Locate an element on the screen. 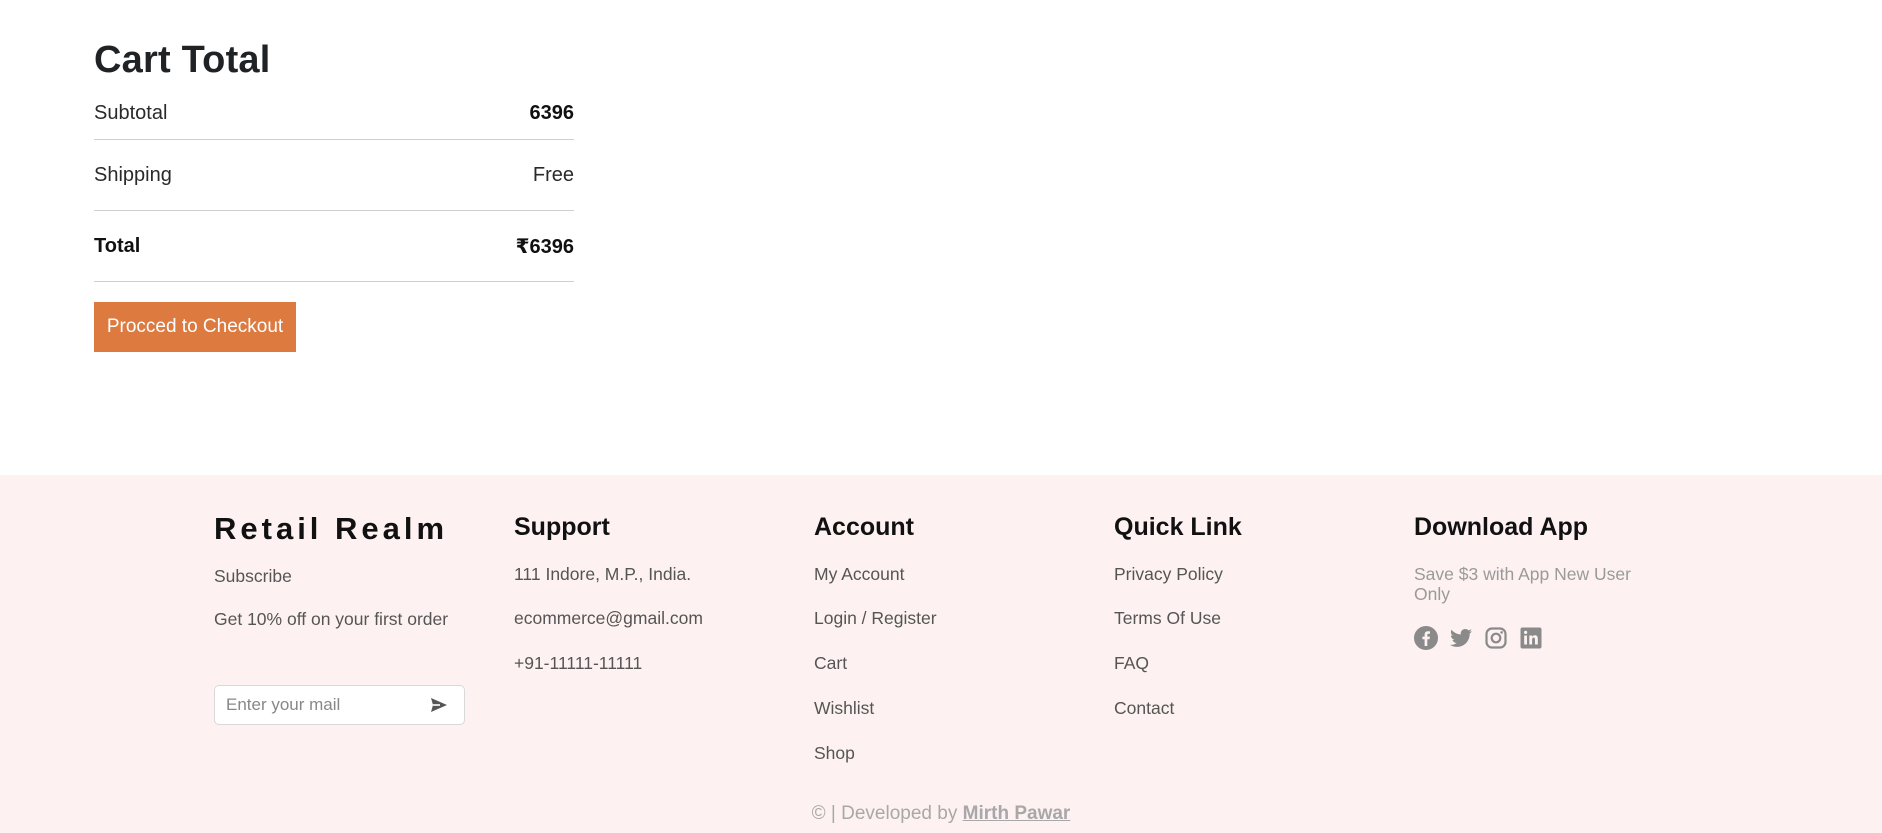 This screenshot has height=833, width=1882. support-phone-link: +91-11111-11111 is located at coordinates (644, 663).